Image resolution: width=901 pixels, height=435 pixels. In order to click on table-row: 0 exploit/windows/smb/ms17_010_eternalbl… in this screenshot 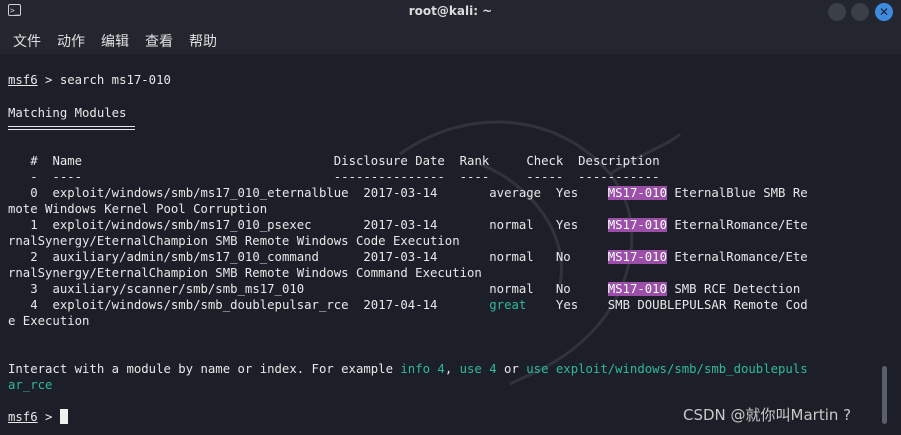, I will do `click(419, 193)`.